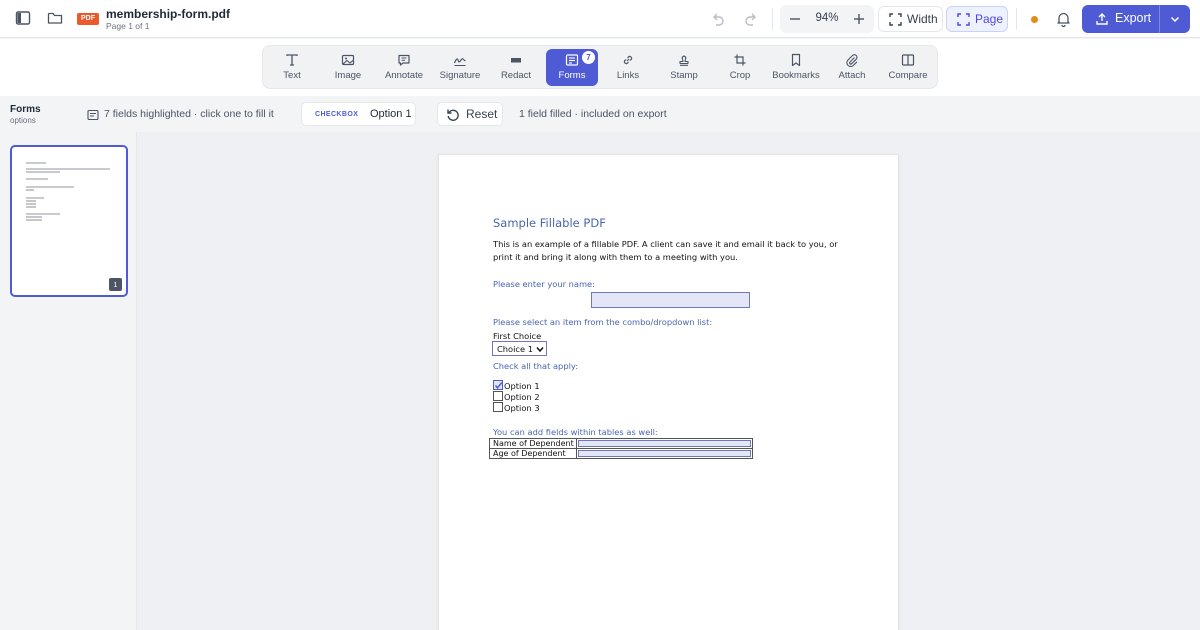 This screenshot has height=630, width=1200. I want to click on upload-icon, so click(1102, 19).